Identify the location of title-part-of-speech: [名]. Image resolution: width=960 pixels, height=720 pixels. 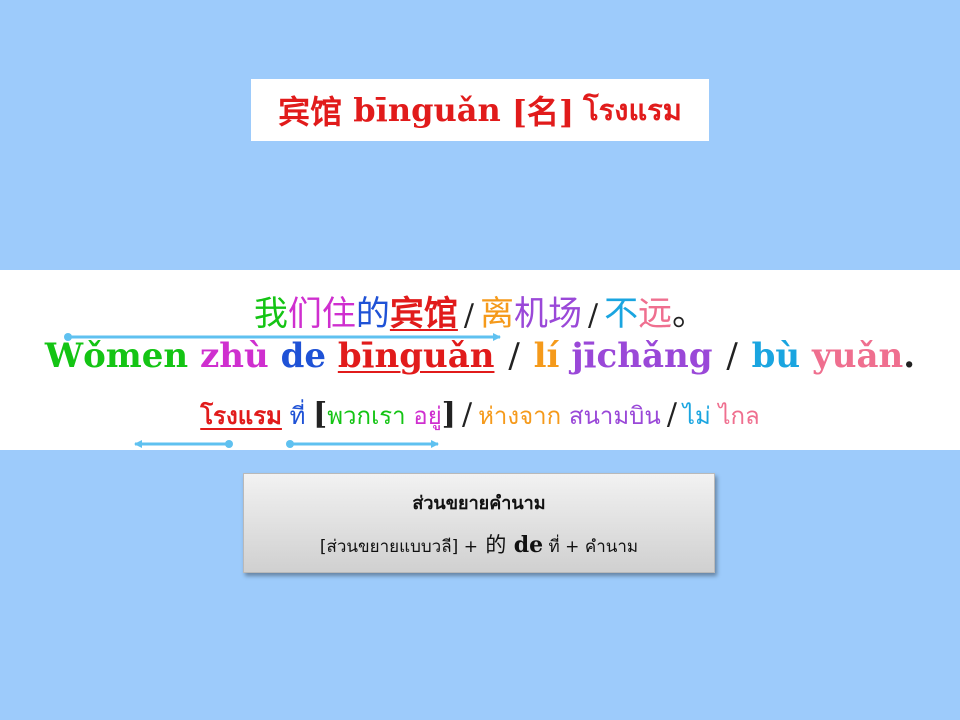
(543, 112).